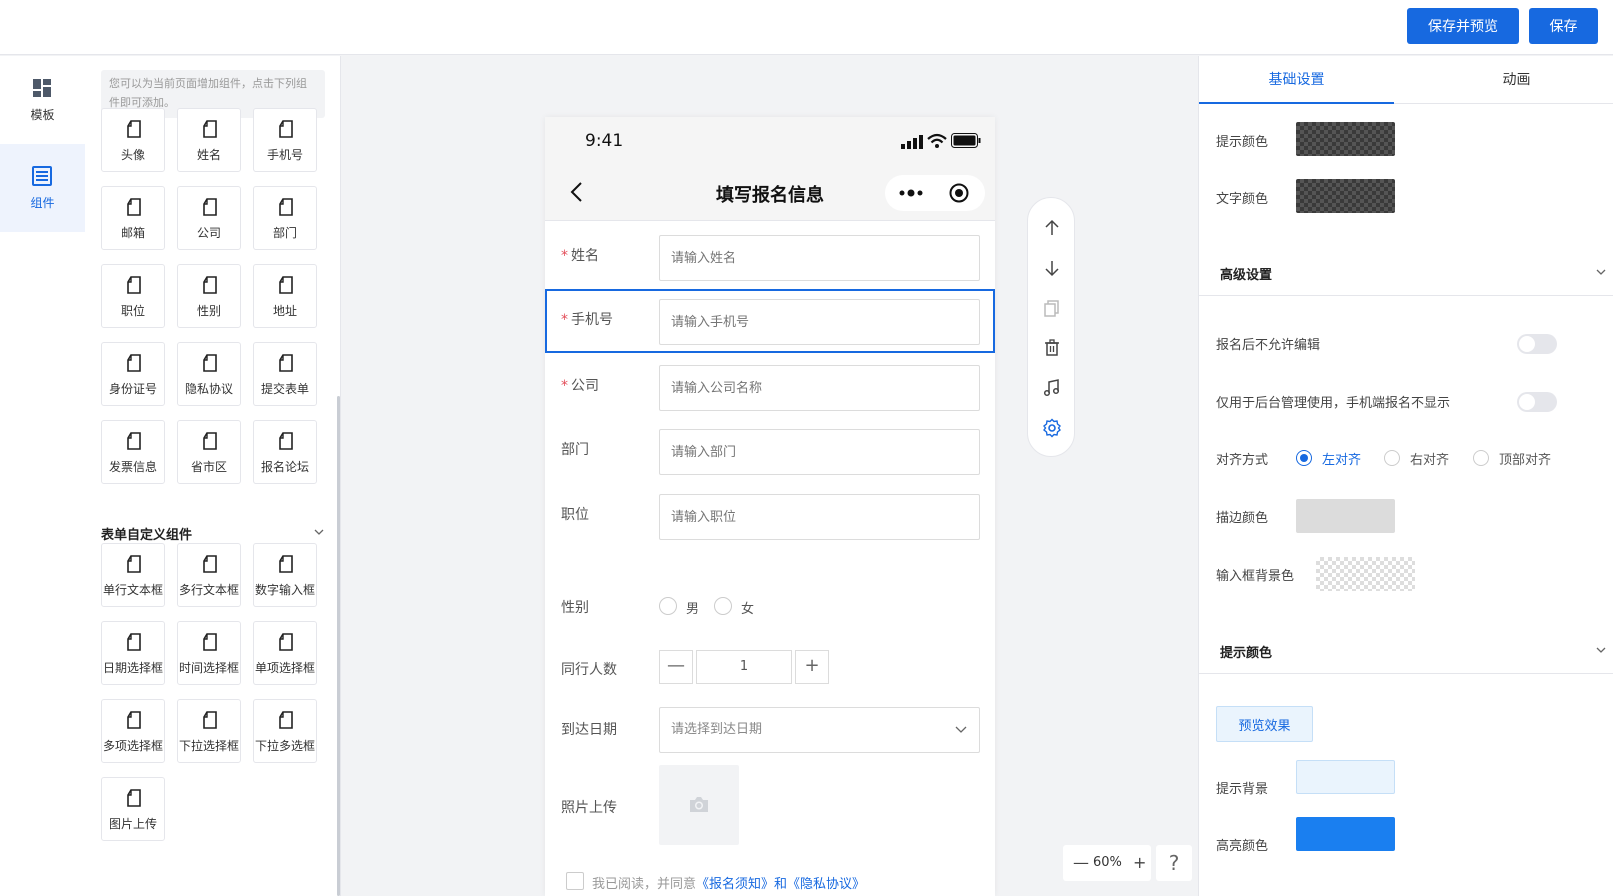  What do you see at coordinates (676, 667) in the screenshot?
I see `stepper-minus-button: —` at bounding box center [676, 667].